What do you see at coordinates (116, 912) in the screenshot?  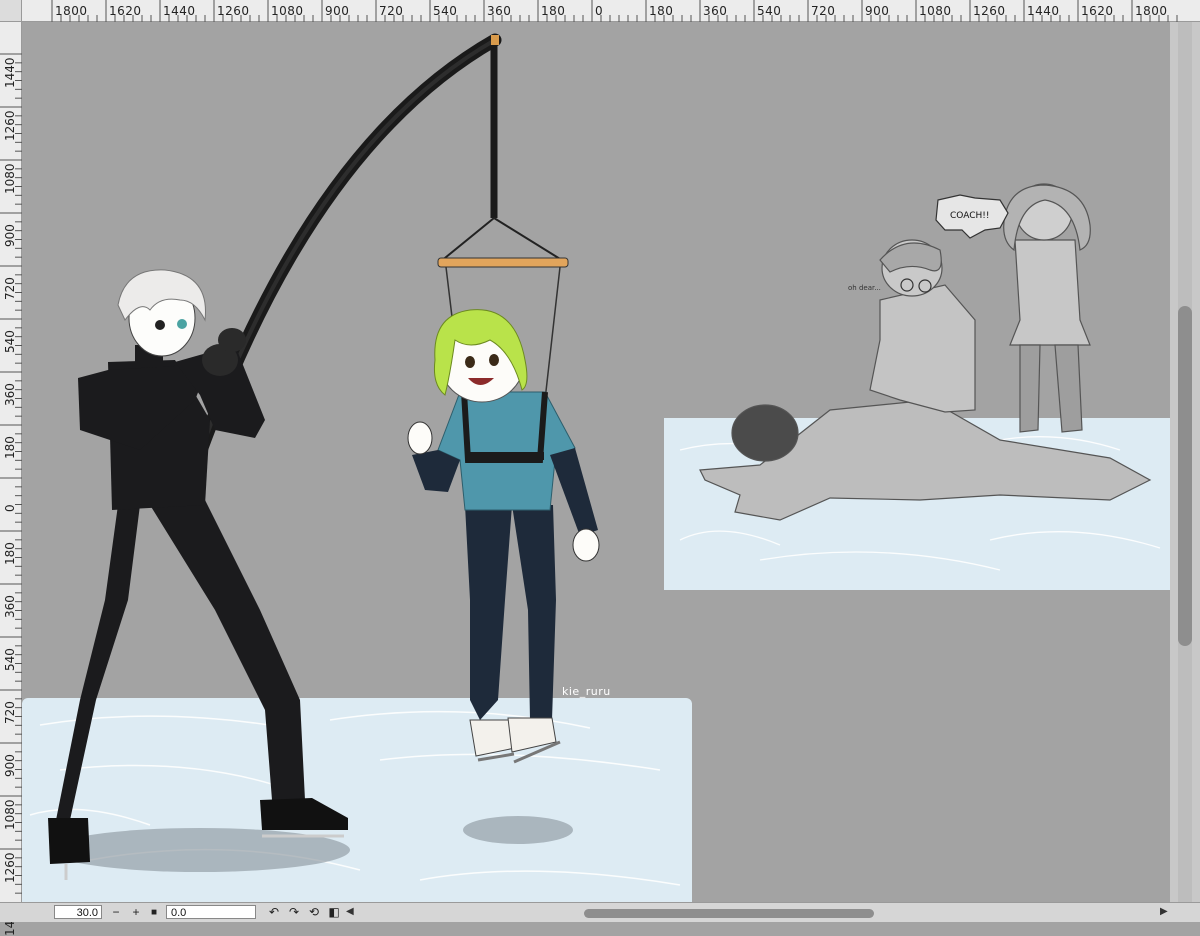 I see `zoom-out-button: −` at bounding box center [116, 912].